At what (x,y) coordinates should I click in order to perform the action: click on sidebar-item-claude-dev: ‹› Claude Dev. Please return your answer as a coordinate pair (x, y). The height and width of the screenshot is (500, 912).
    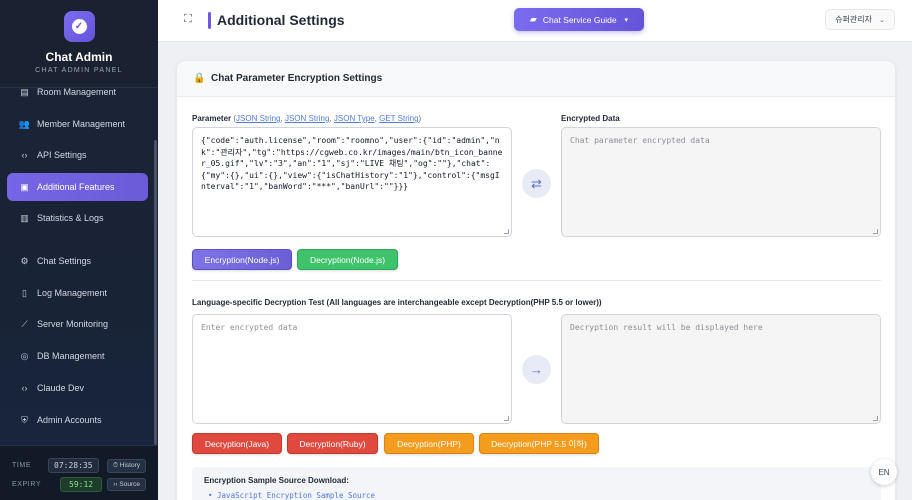
    Looking at the image, I should click on (77, 388).